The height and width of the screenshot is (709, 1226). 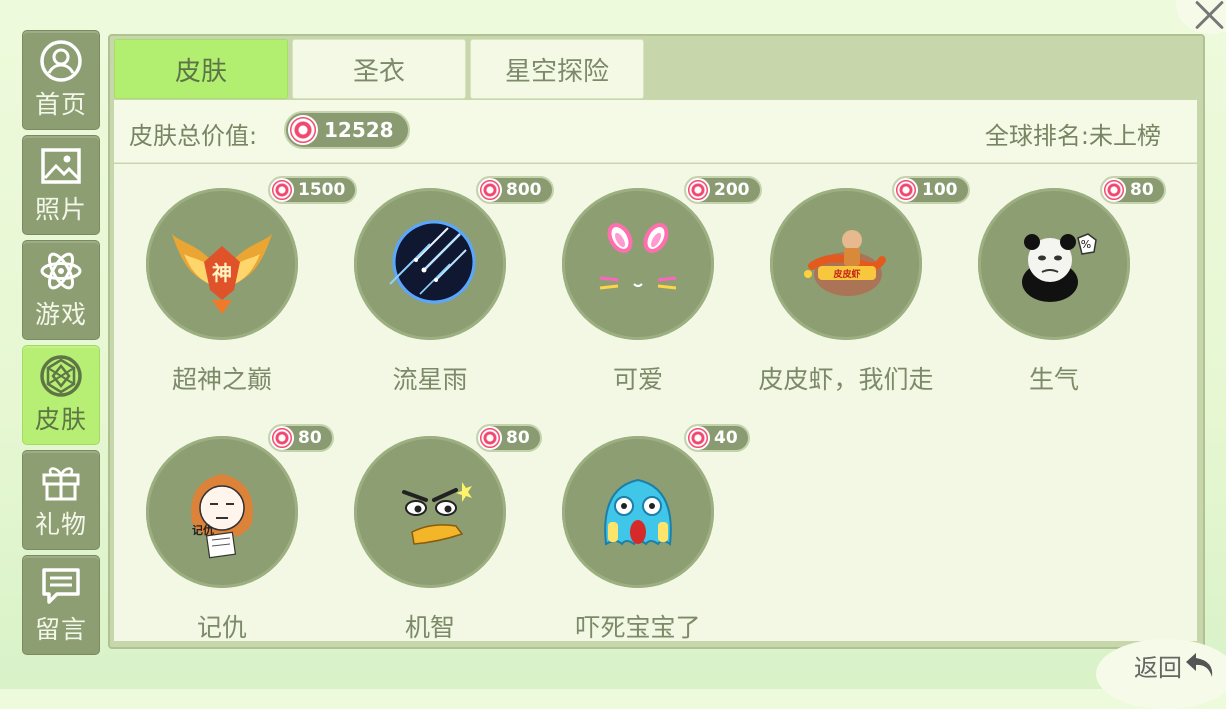 I want to click on skin-card: 40 吓死宝宝了, so click(x=640, y=532).